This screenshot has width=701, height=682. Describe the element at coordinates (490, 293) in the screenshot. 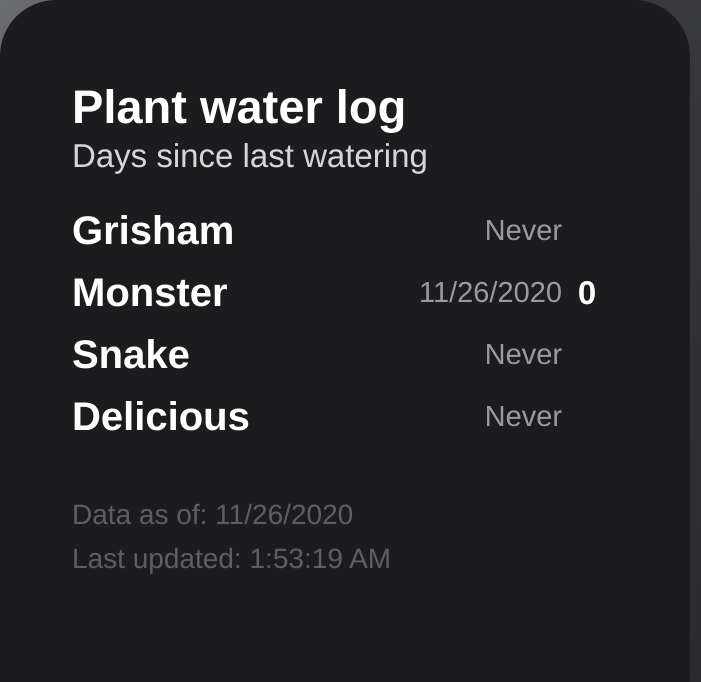

I see `last-watered-date: 11/26/2020` at that location.